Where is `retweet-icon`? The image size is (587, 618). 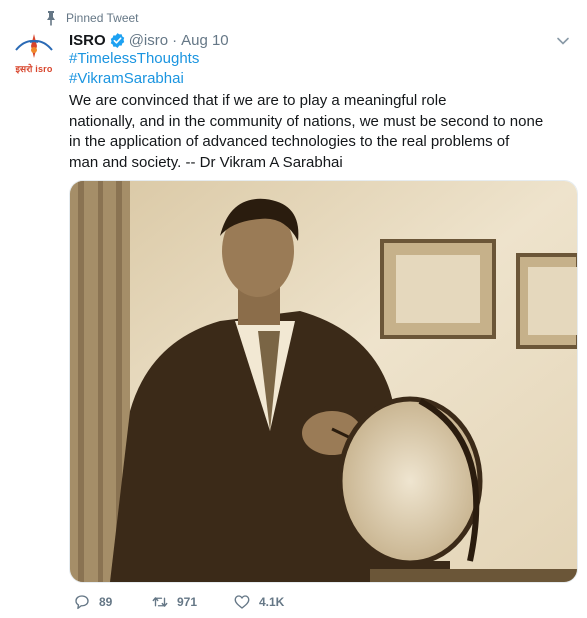 retweet-icon is located at coordinates (160, 602).